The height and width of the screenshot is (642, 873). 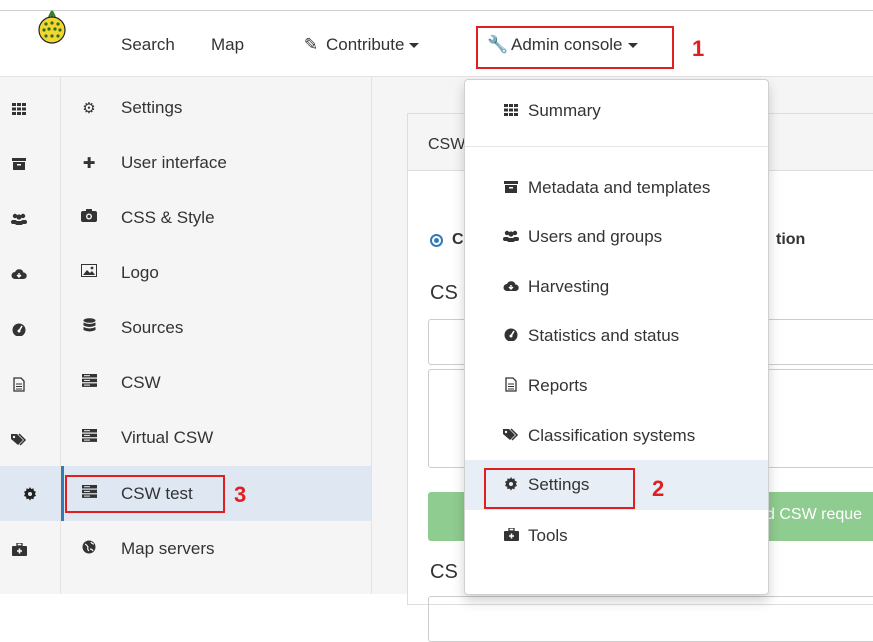 I want to click on highlight-box-settings, so click(x=559, y=488).